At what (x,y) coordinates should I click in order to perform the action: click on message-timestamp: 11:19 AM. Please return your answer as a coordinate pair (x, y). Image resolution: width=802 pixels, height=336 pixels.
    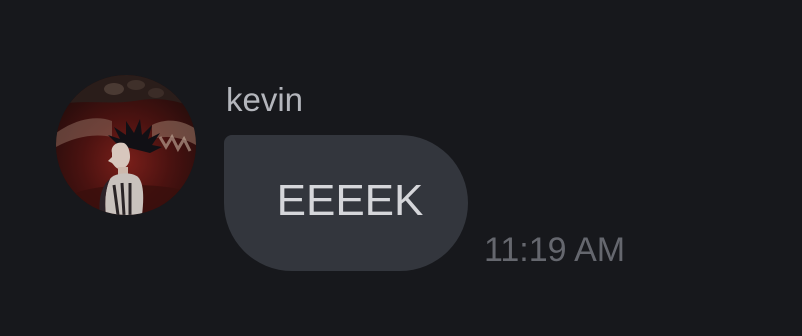
    Looking at the image, I should click on (555, 250).